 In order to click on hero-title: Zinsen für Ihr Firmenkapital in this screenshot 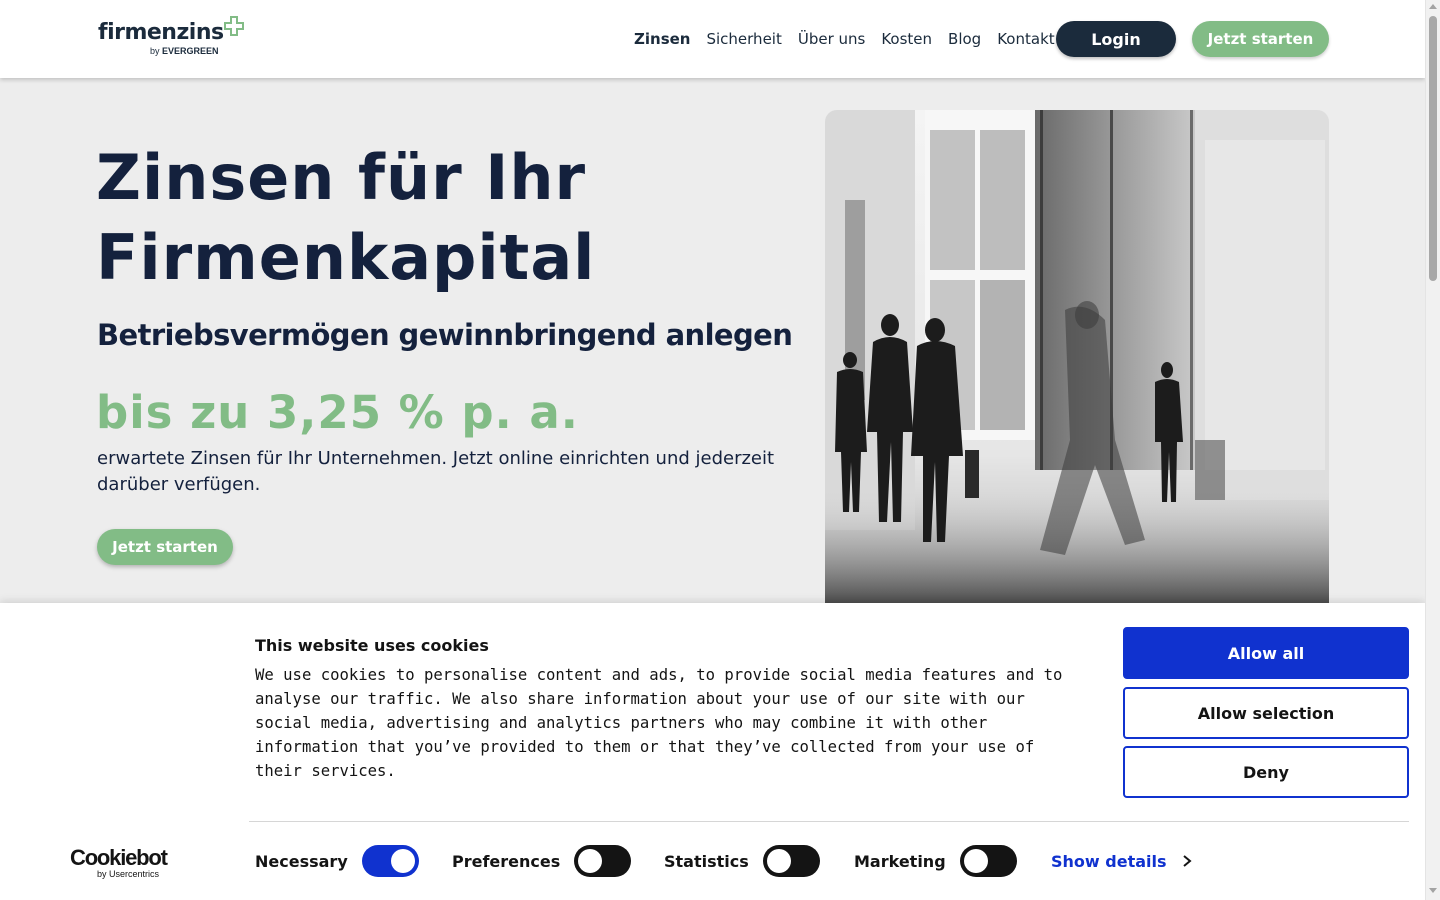, I will do `click(456, 218)`.